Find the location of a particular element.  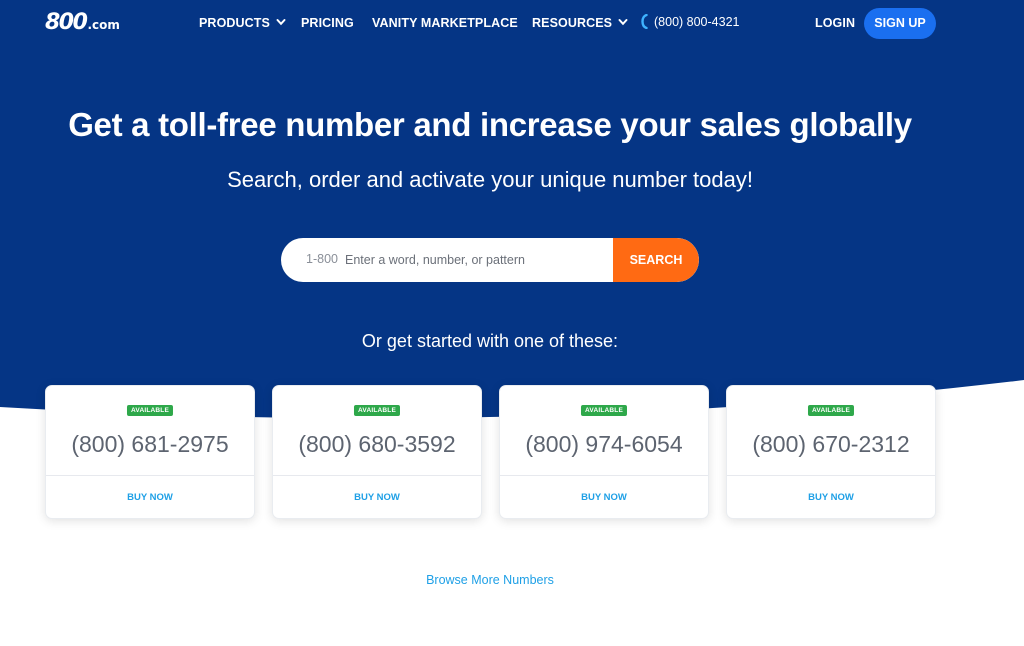

number-search-bar: 1-800 SEARCH is located at coordinates (490, 260).